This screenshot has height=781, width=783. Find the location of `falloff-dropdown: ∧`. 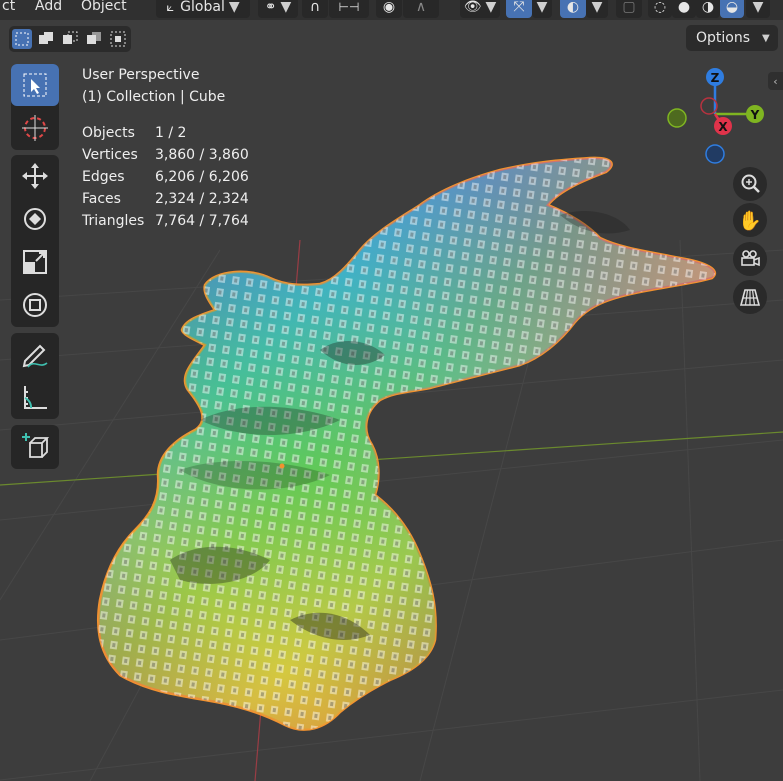

falloff-dropdown: ∧ is located at coordinates (421, 9).